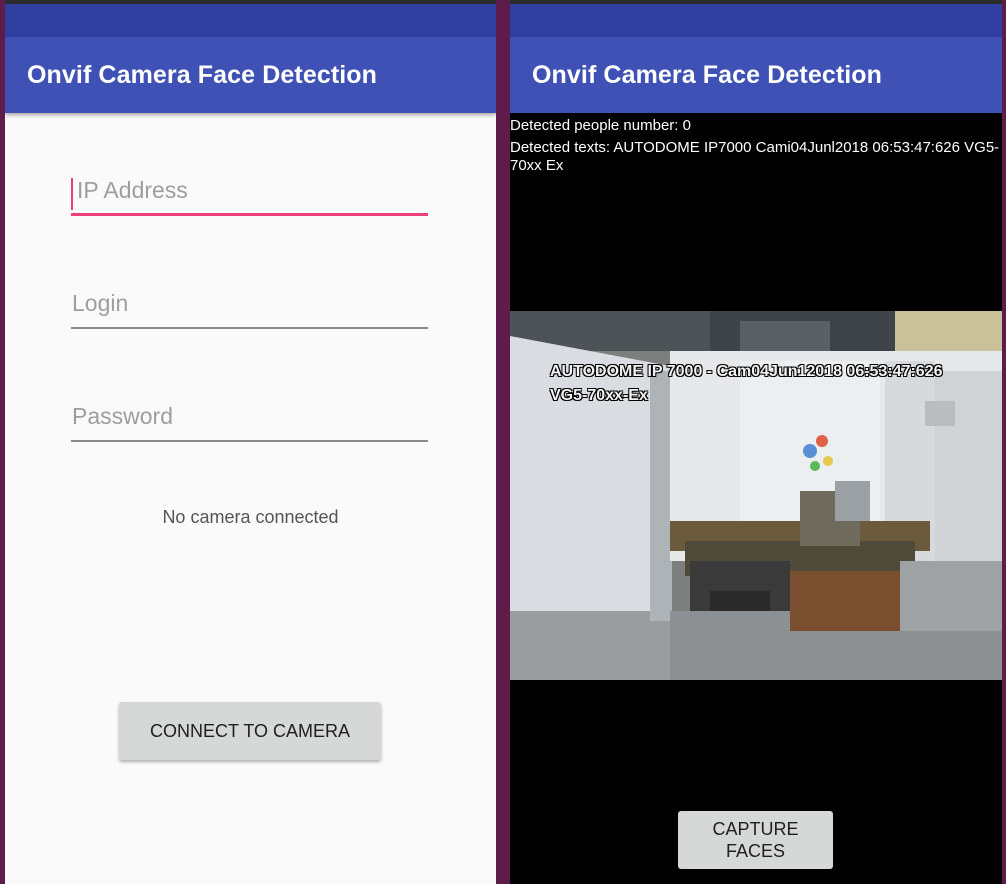 The height and width of the screenshot is (884, 1006). Describe the element at coordinates (249, 417) in the screenshot. I see `password-field: Password` at that location.